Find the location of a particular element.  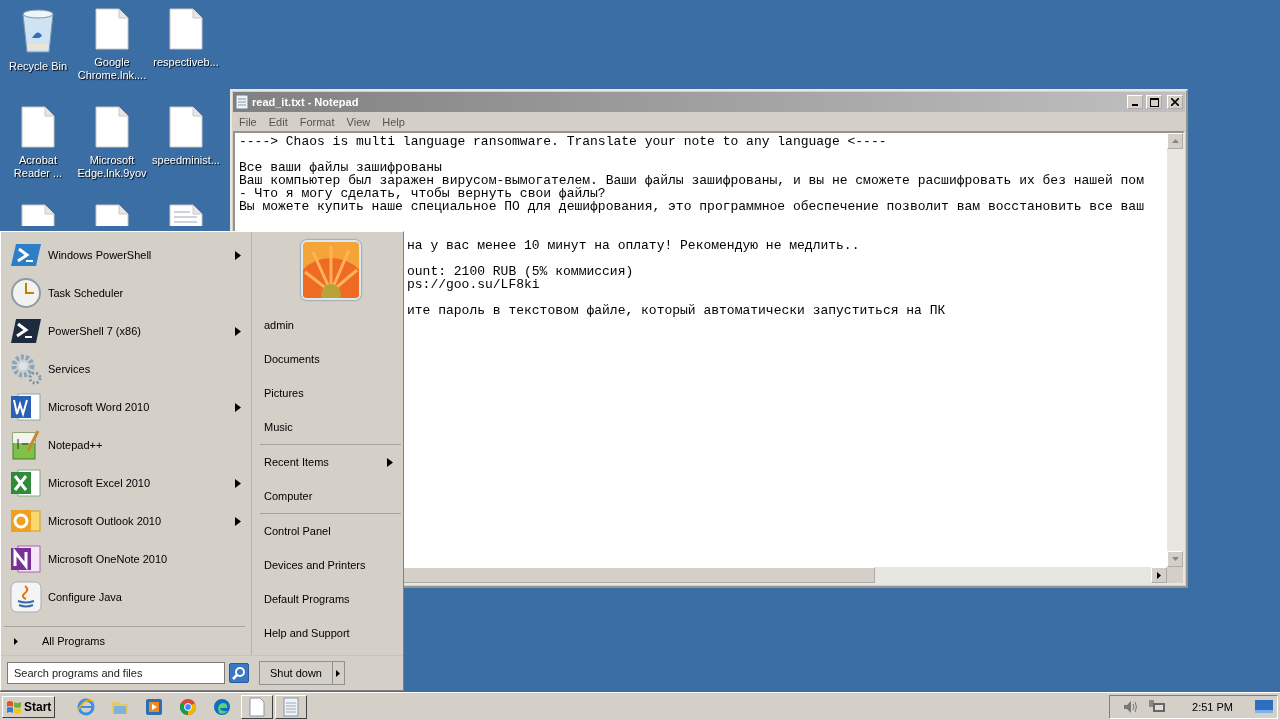

maximize-button is located at coordinates (1154, 102).